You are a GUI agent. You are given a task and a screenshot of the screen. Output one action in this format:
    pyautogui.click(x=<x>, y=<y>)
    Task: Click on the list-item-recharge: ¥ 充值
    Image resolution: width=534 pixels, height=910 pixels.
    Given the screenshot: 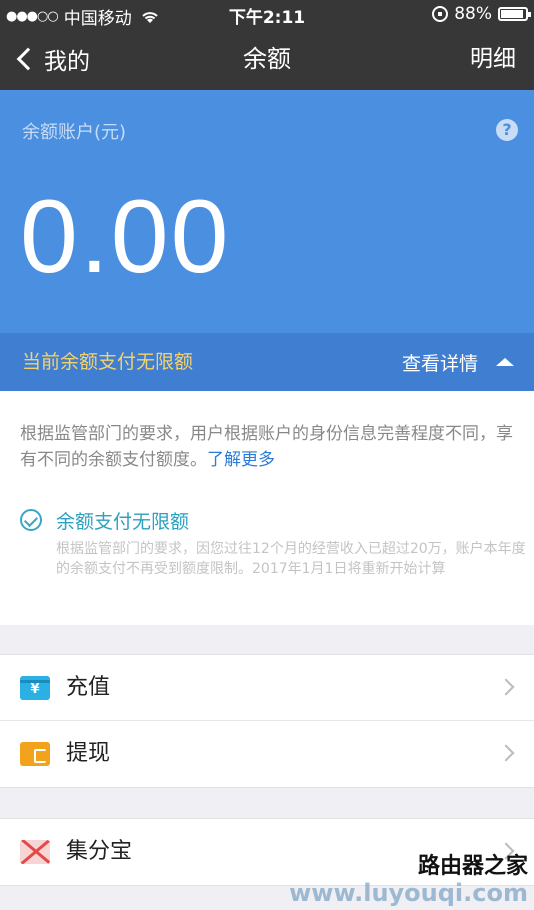 What is the action you would take?
    pyautogui.click(x=267, y=688)
    